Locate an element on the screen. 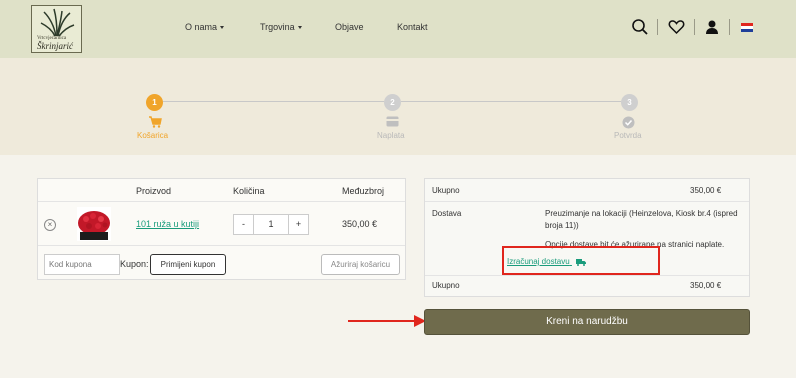 Image resolution: width=796 pixels, height=378 pixels. nav-kontakt: Kontakt is located at coordinates (412, 27).